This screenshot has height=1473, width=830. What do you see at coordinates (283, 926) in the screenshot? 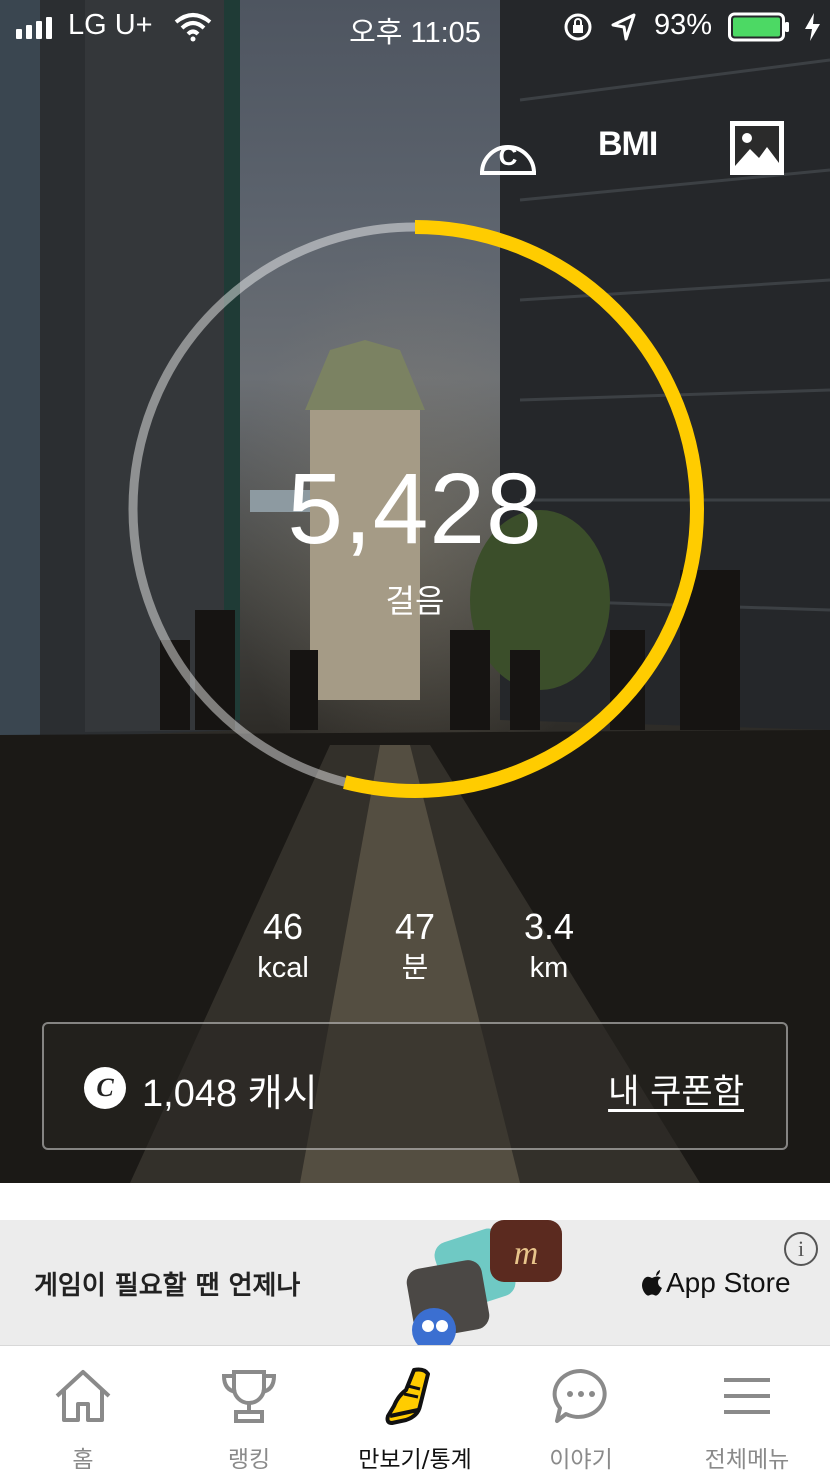
I see `calories-value: 46` at bounding box center [283, 926].